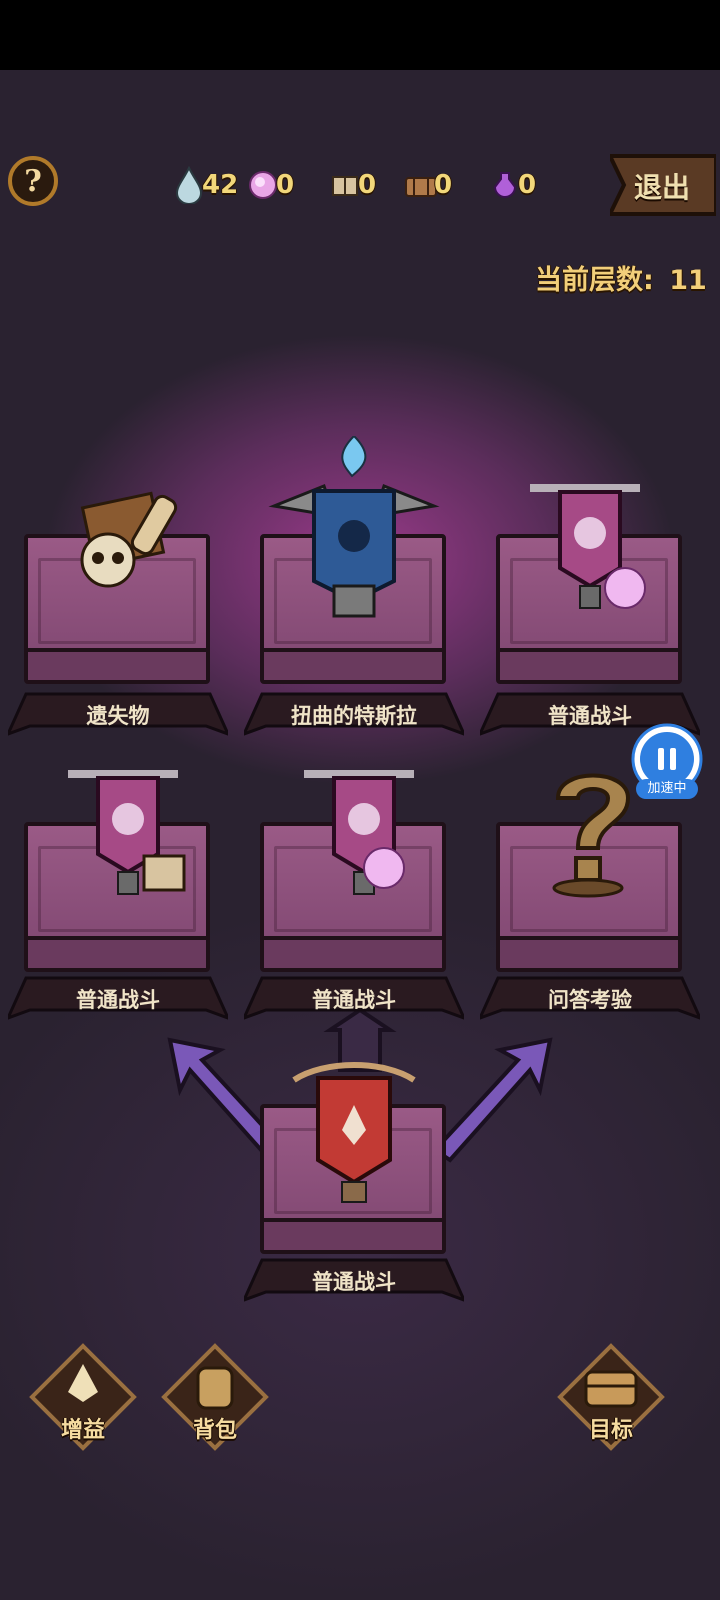 This screenshot has width=720, height=1600. What do you see at coordinates (129, 539) in the screenshot?
I see `skull-scroll-icon` at bounding box center [129, 539].